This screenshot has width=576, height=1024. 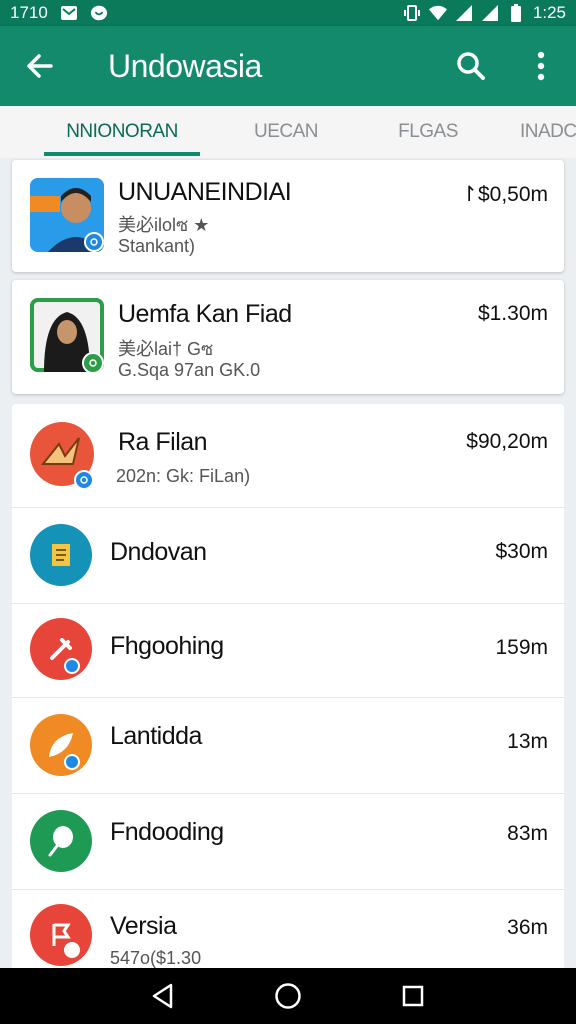 I want to click on system-nav-bar, so click(x=288, y=996).